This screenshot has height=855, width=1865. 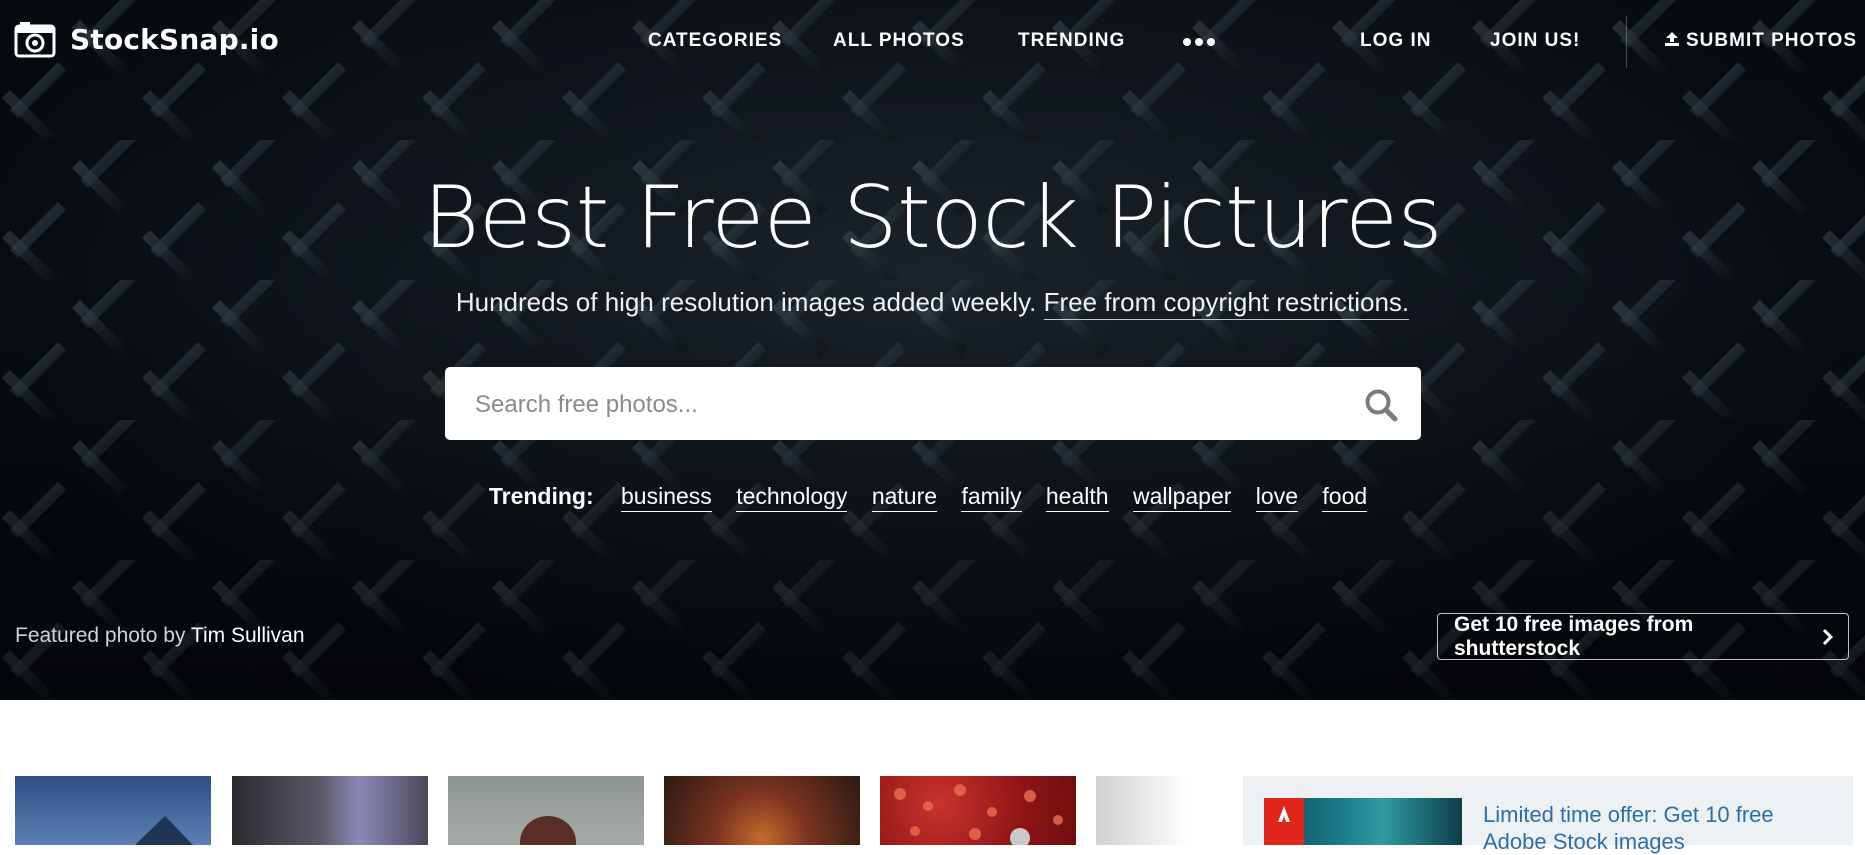 I want to click on submit-photos-label: SUBMIT PHOTOS, so click(x=1771, y=40).